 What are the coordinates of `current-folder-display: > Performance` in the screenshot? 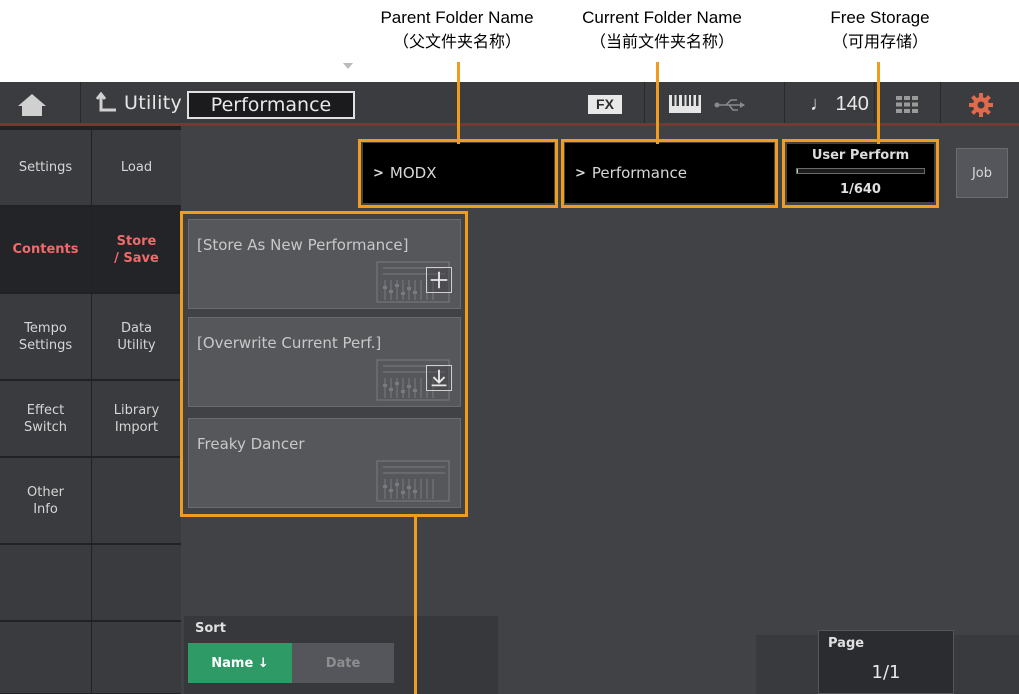 It's located at (669, 173).